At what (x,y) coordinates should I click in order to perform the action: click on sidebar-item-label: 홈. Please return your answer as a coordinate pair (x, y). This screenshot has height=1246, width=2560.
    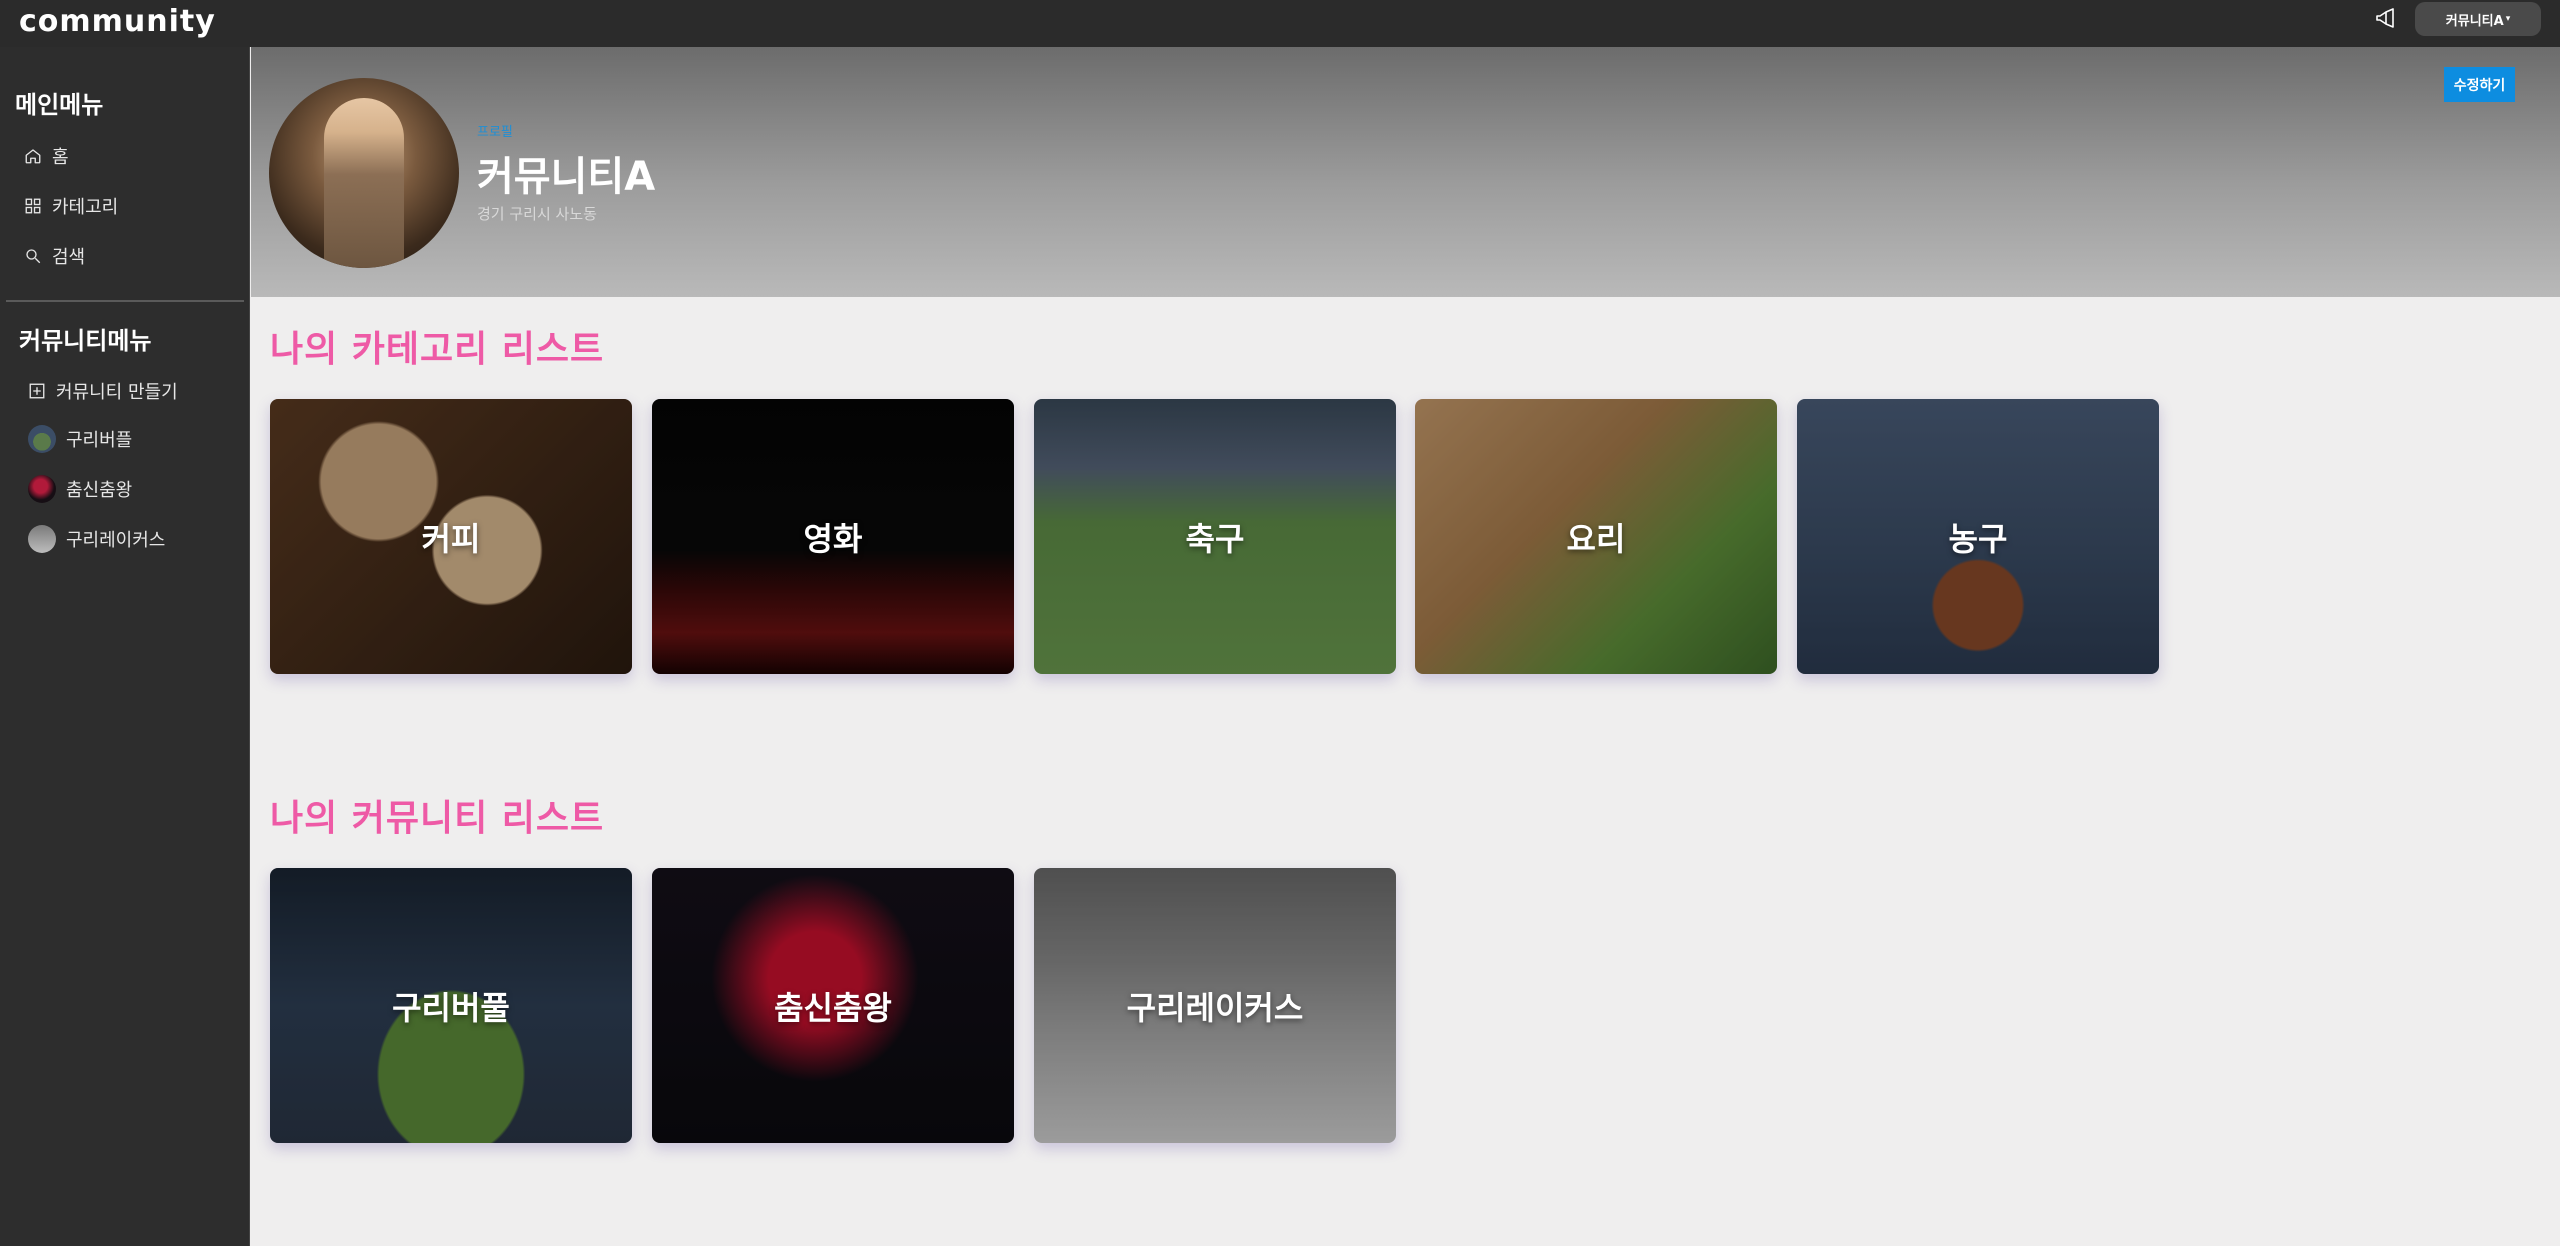
    Looking at the image, I should click on (60, 157).